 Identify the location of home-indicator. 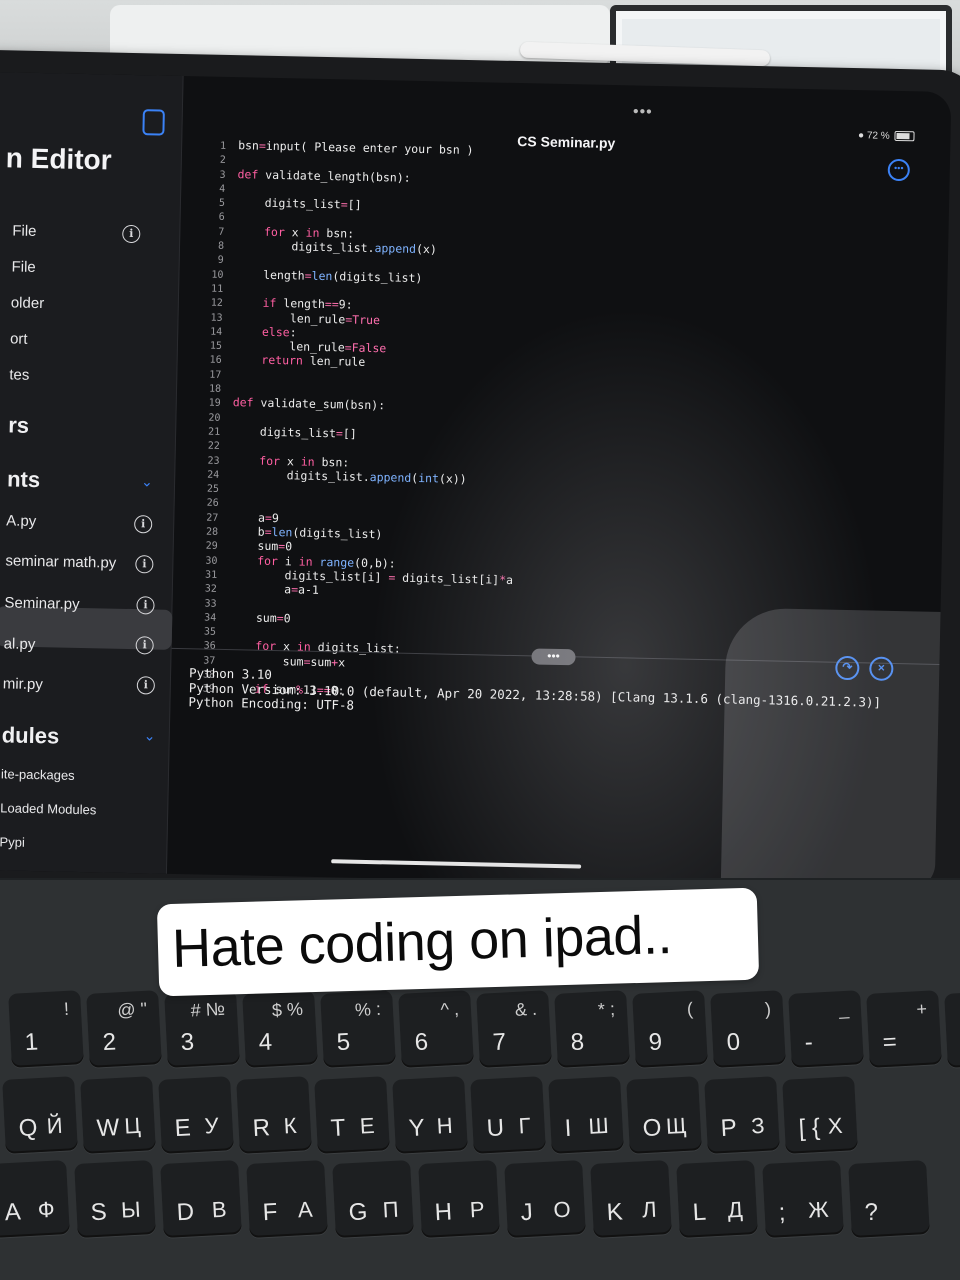
(456, 864).